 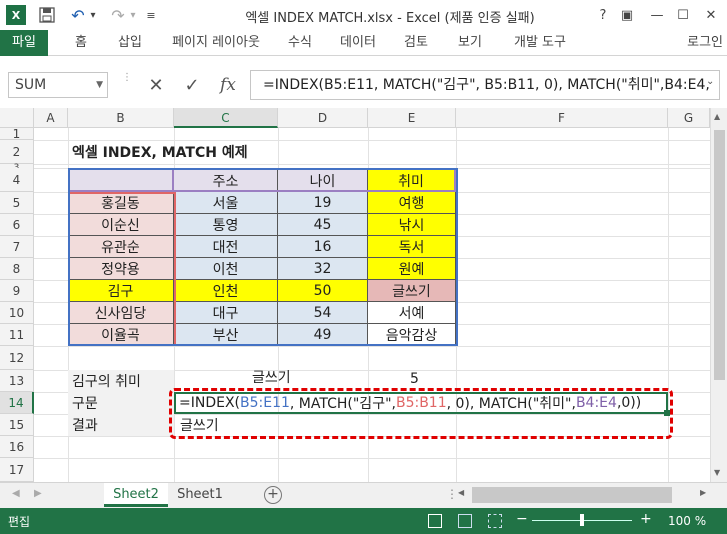 What do you see at coordinates (121, 403) in the screenshot?
I see `cell-b14: 구문` at bounding box center [121, 403].